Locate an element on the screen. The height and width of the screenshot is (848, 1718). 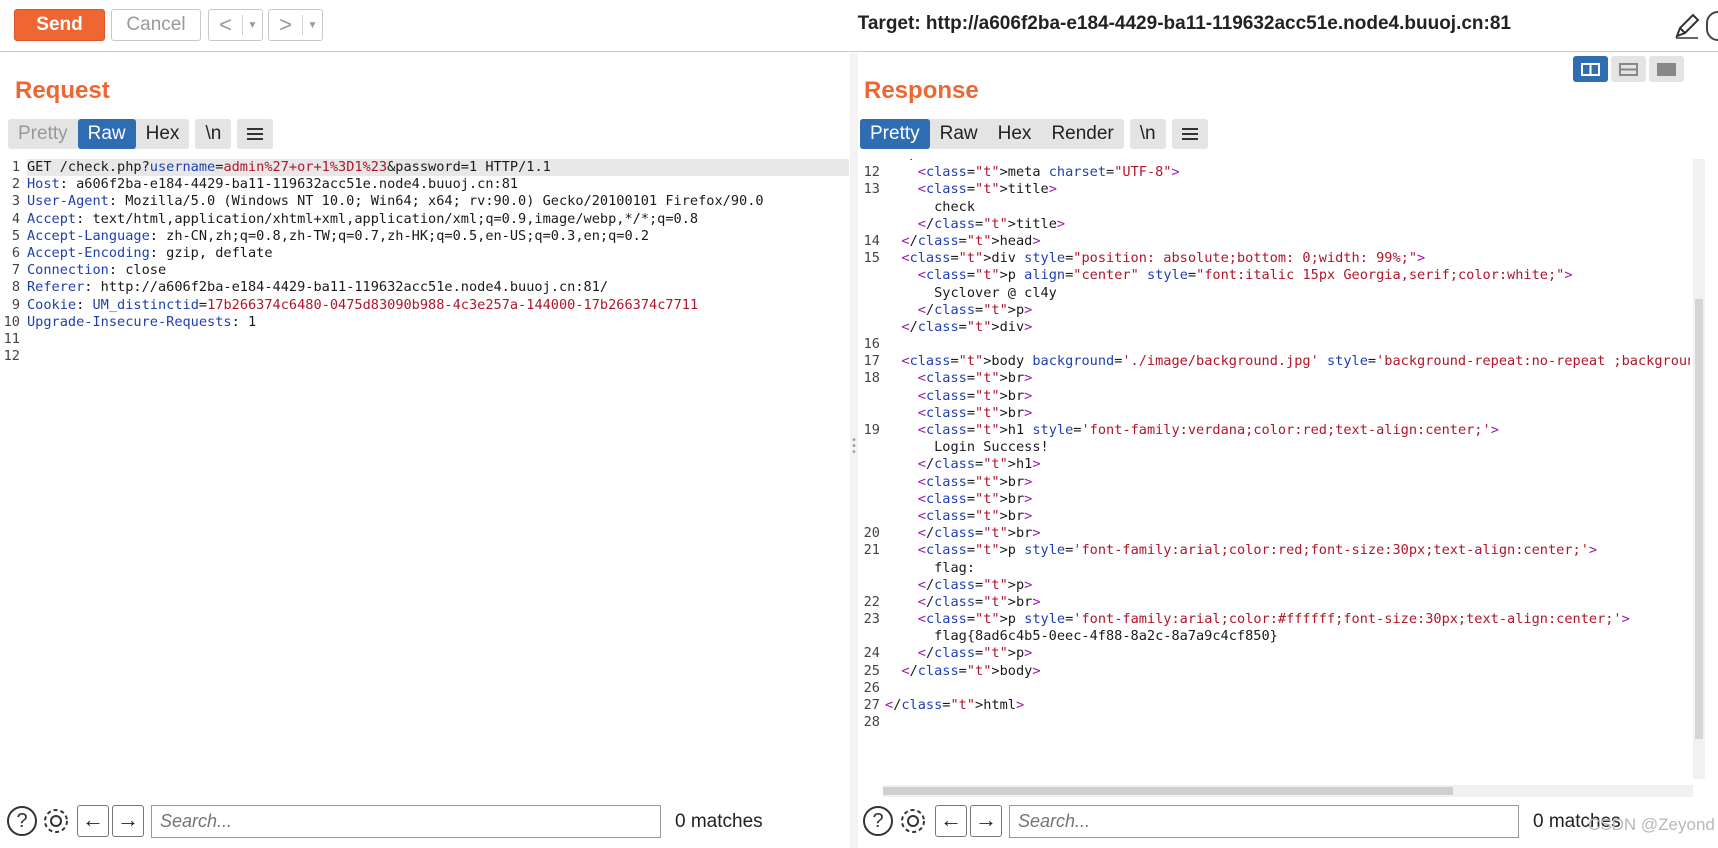
line-number: 1 is located at coordinates (15, 167).